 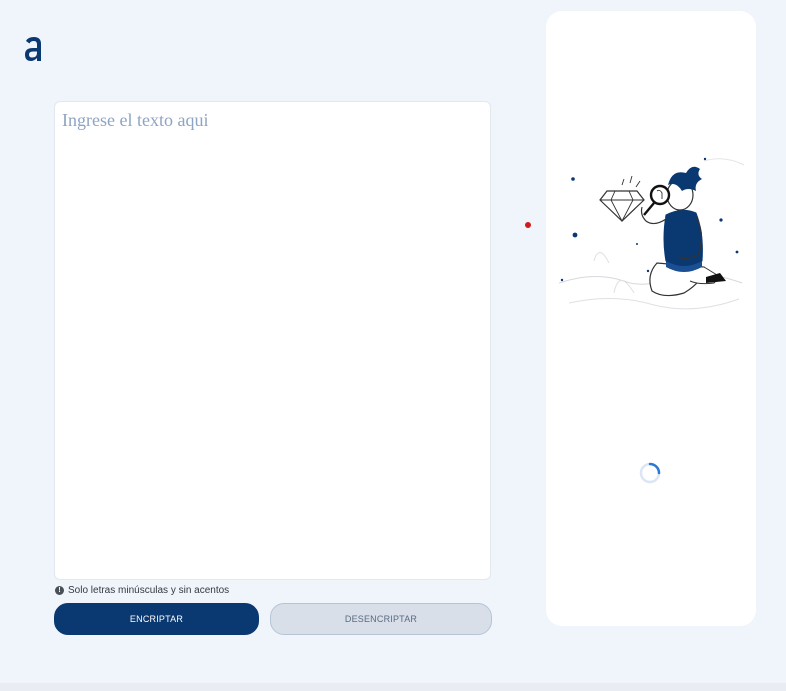 I want to click on decrypt-button: DESENCRIPTAR, so click(x=381, y=619).